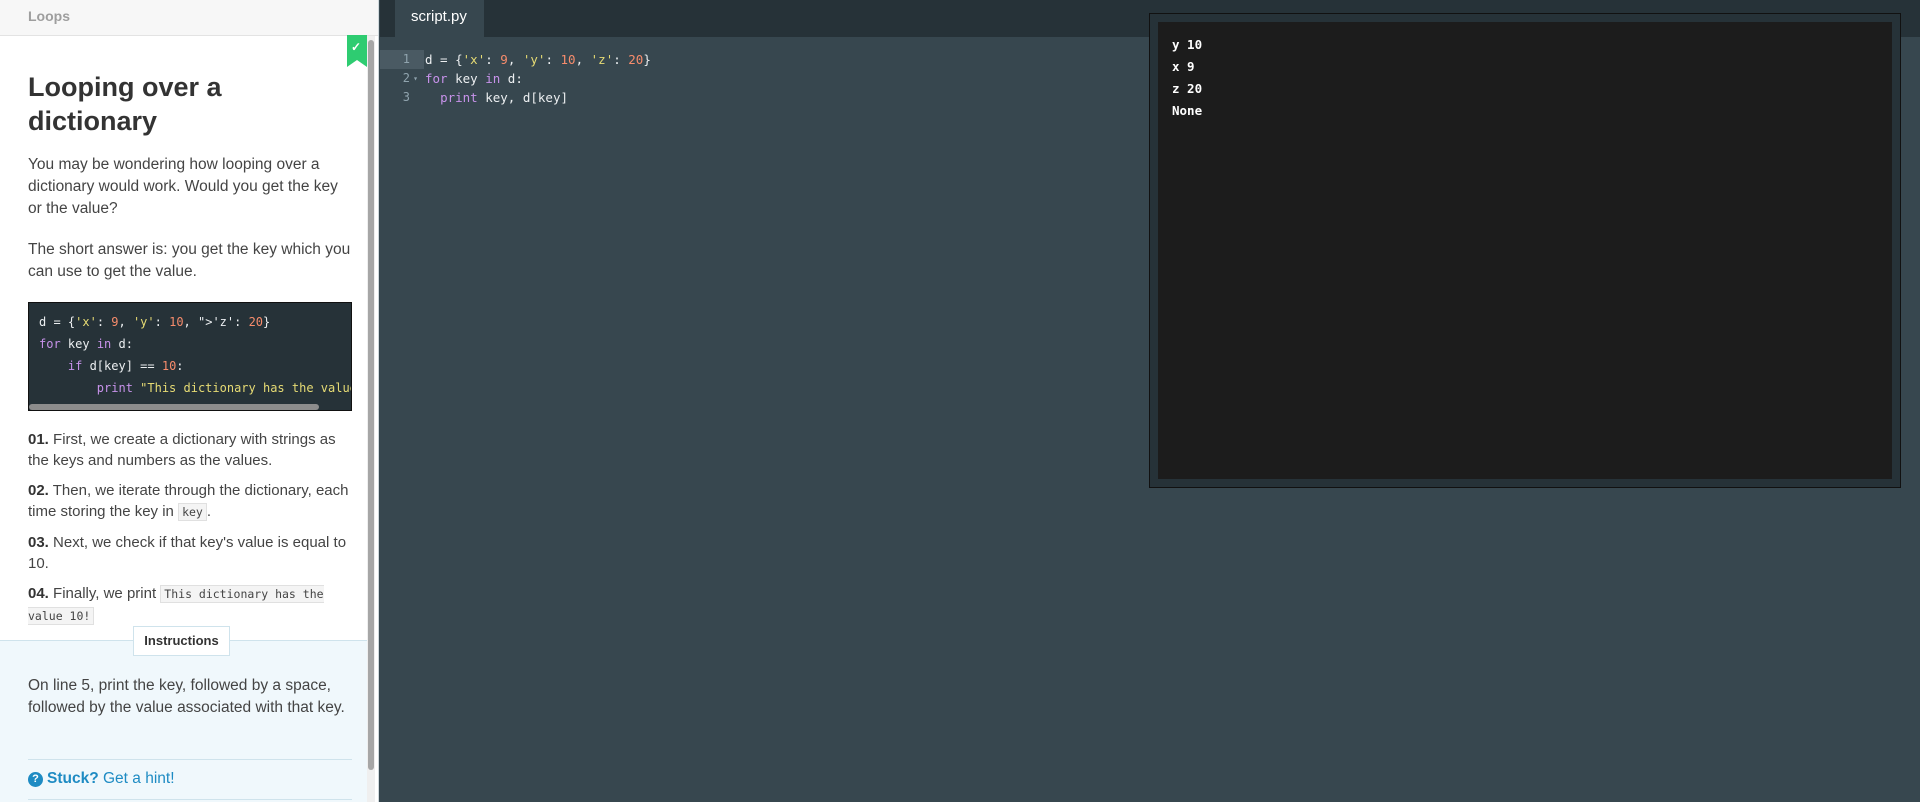 This screenshot has width=1920, height=802. What do you see at coordinates (192, 512) in the screenshot?
I see `inline-code: key` at bounding box center [192, 512].